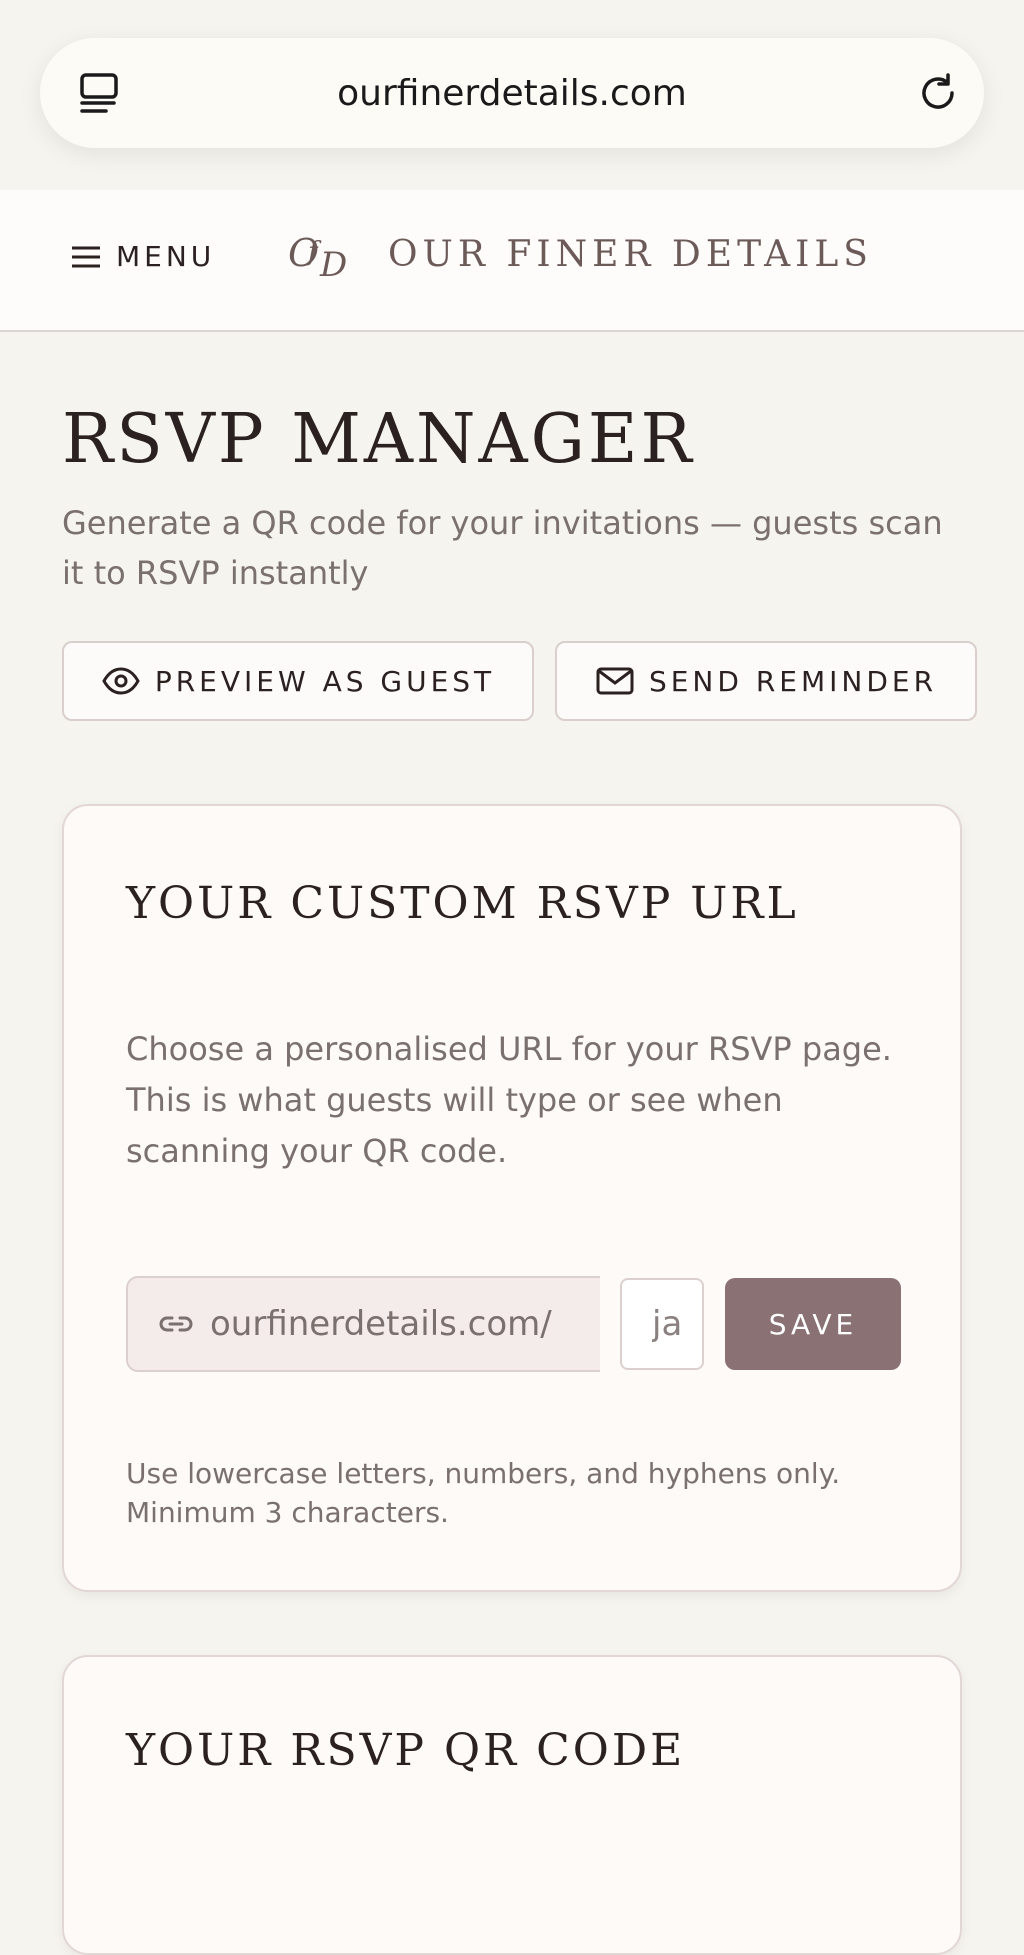 The height and width of the screenshot is (1955, 1024). I want to click on browser-address-bar: ourfinerdetails.com, so click(512, 93).